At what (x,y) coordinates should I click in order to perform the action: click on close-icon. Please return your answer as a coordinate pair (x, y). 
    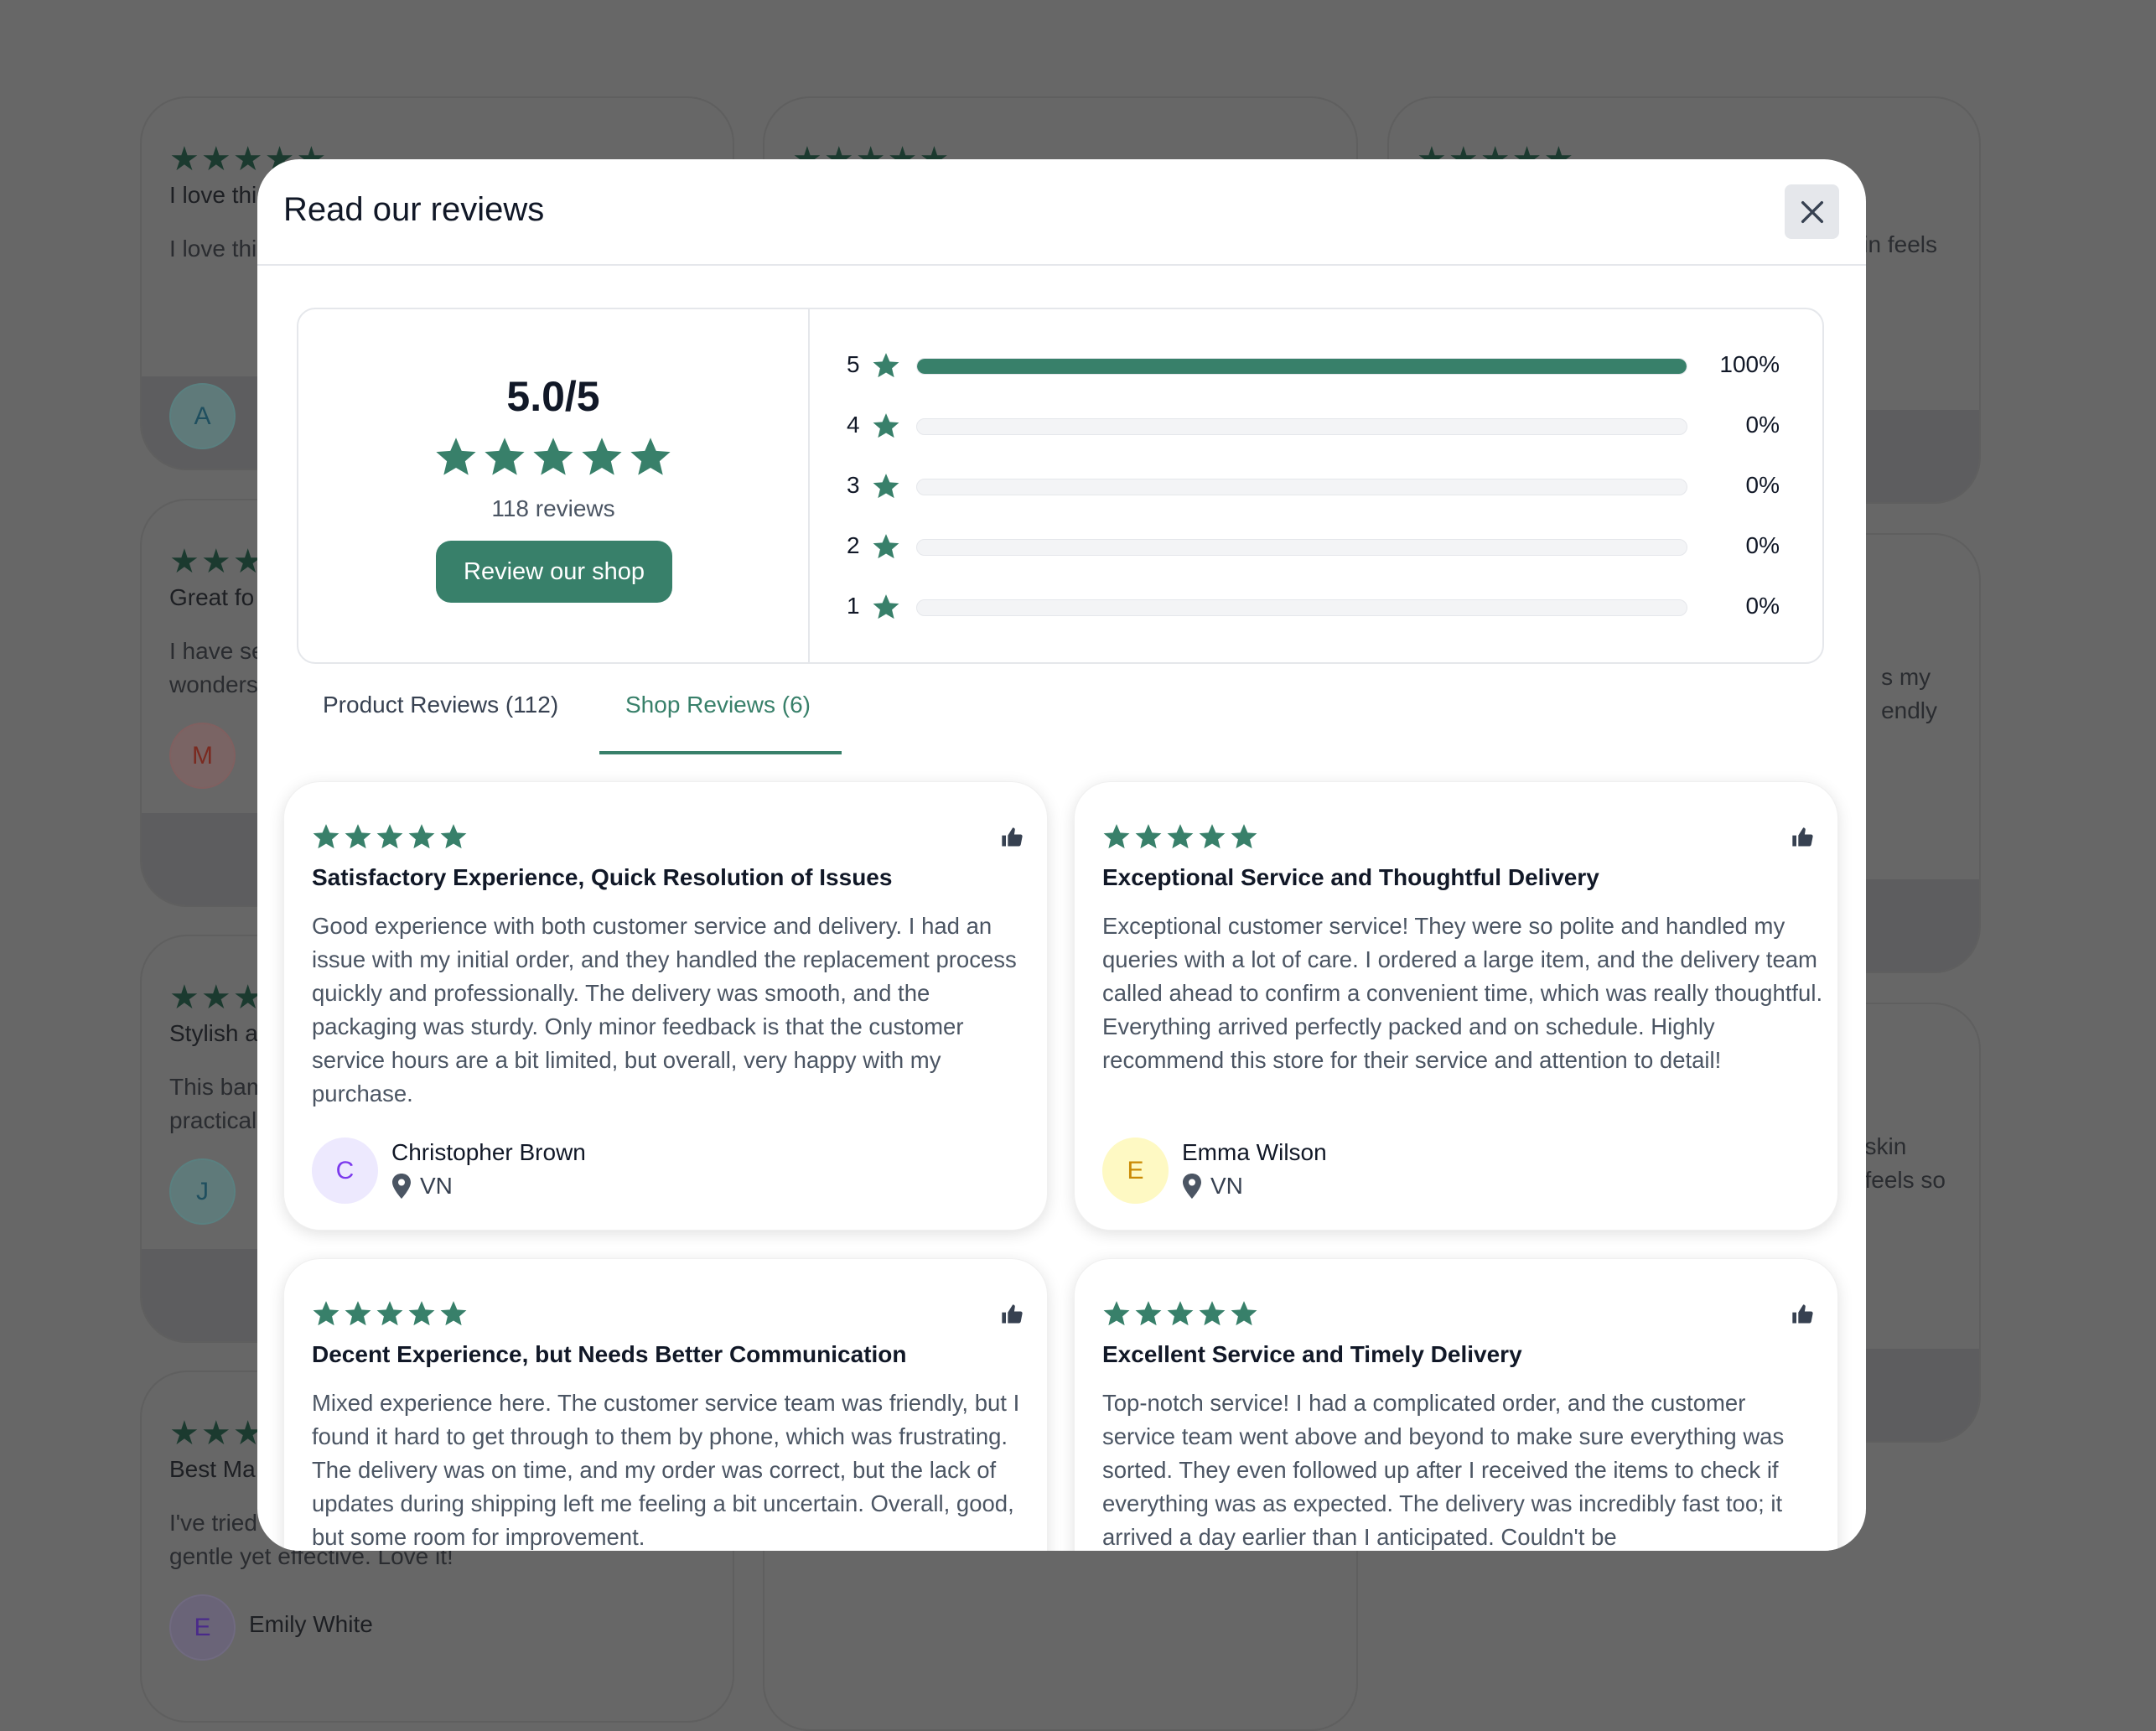
    Looking at the image, I should click on (1812, 212).